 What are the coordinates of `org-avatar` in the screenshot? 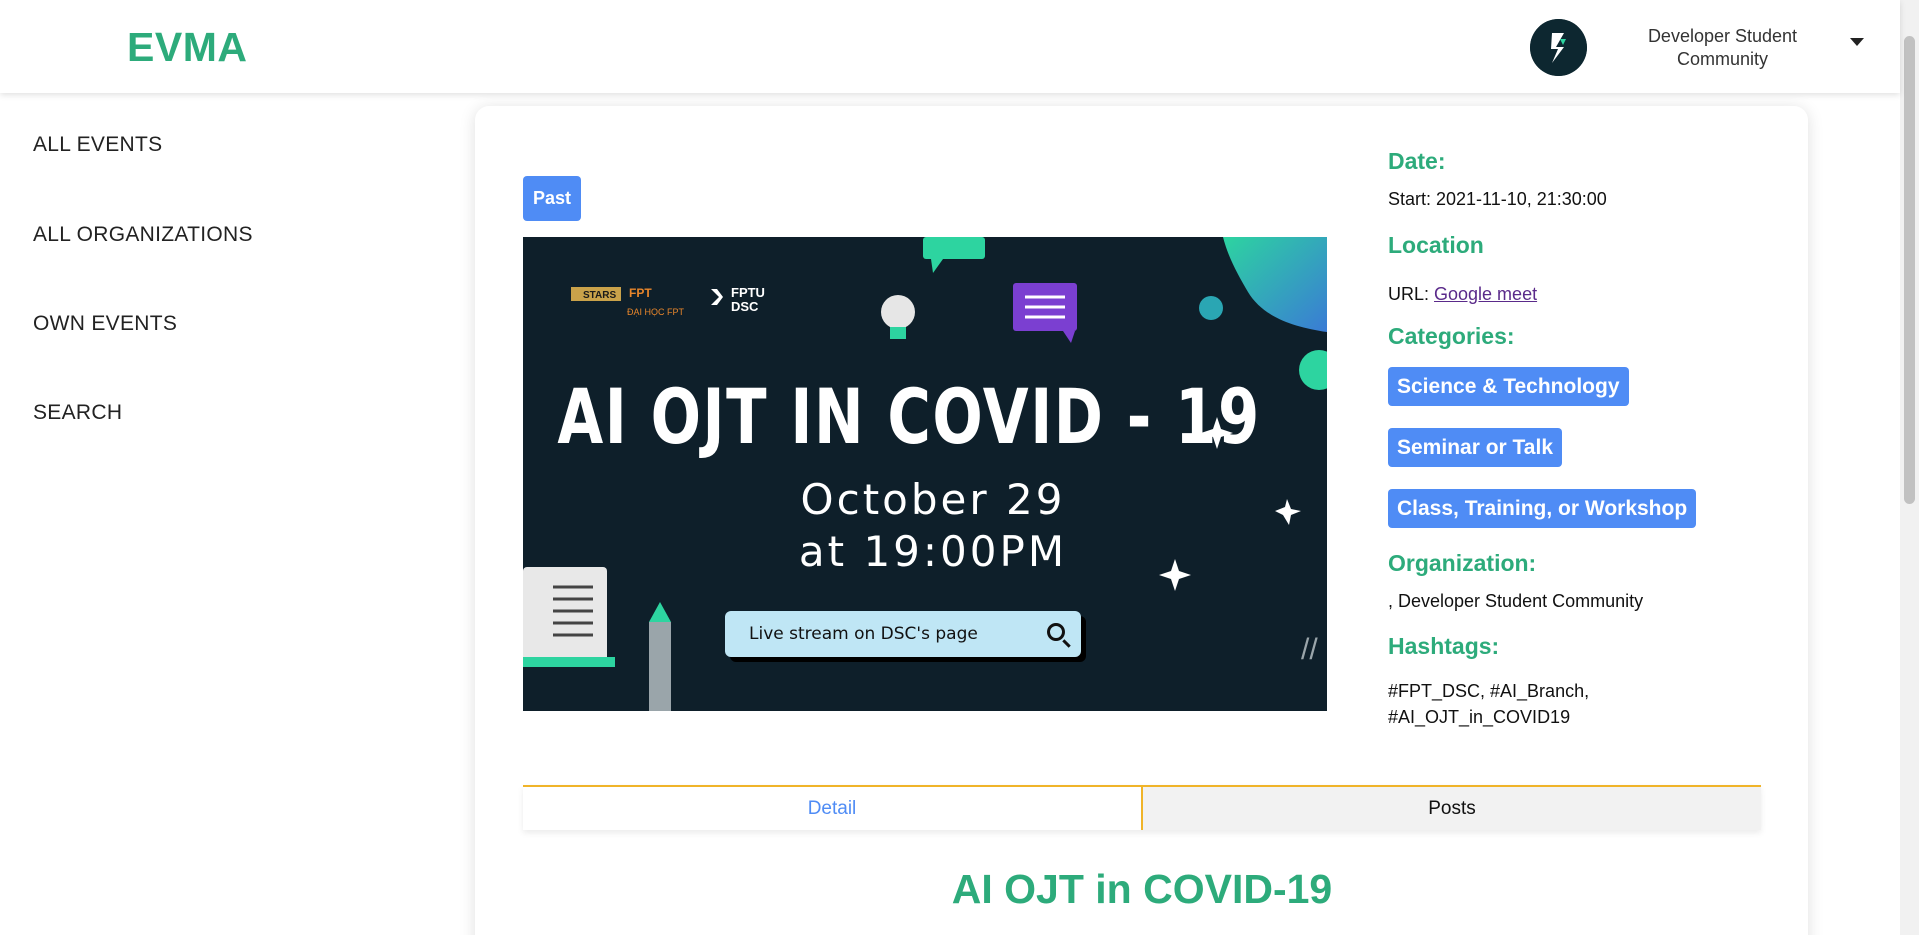 It's located at (1558, 47).